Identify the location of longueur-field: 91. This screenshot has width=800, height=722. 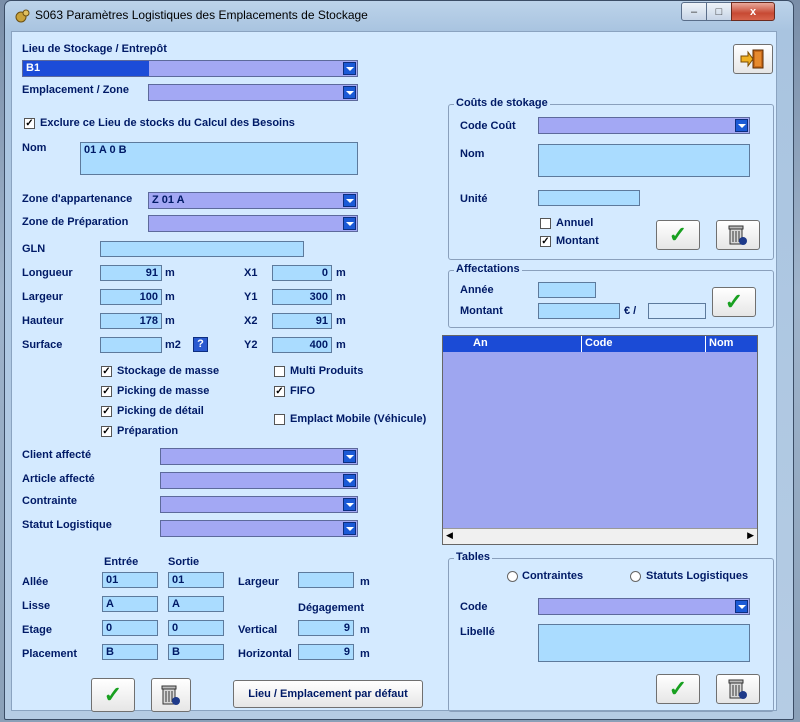
(131, 273).